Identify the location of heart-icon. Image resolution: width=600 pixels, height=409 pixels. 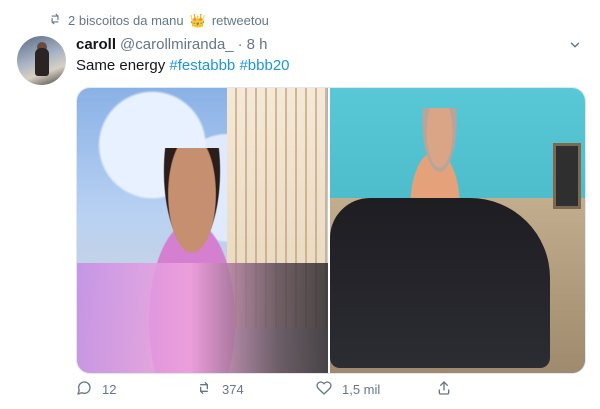
(324, 389).